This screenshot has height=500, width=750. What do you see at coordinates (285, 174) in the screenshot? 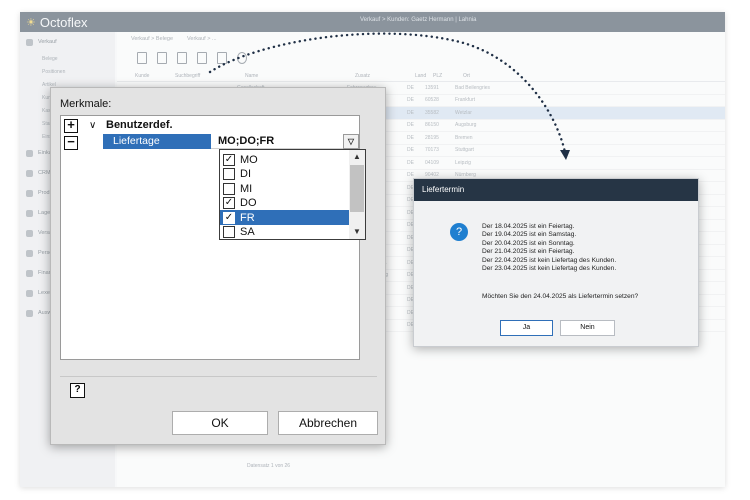
I see `weekday-option-di: DI` at bounding box center [285, 174].